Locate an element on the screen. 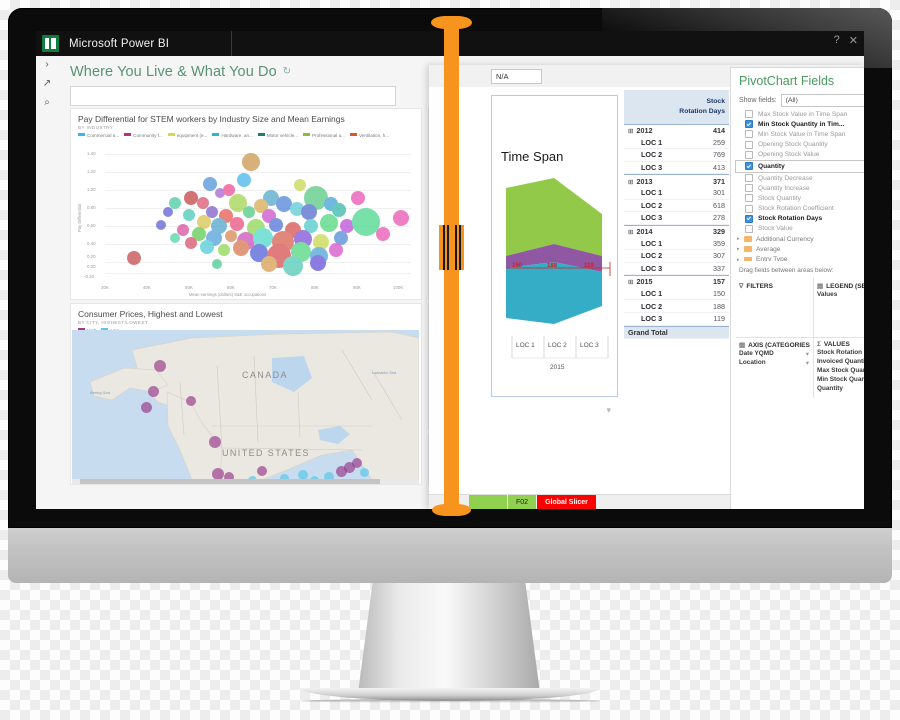 This screenshot has width=900, height=720. field-row: Stock Rotation Days is located at coordinates (799, 219).